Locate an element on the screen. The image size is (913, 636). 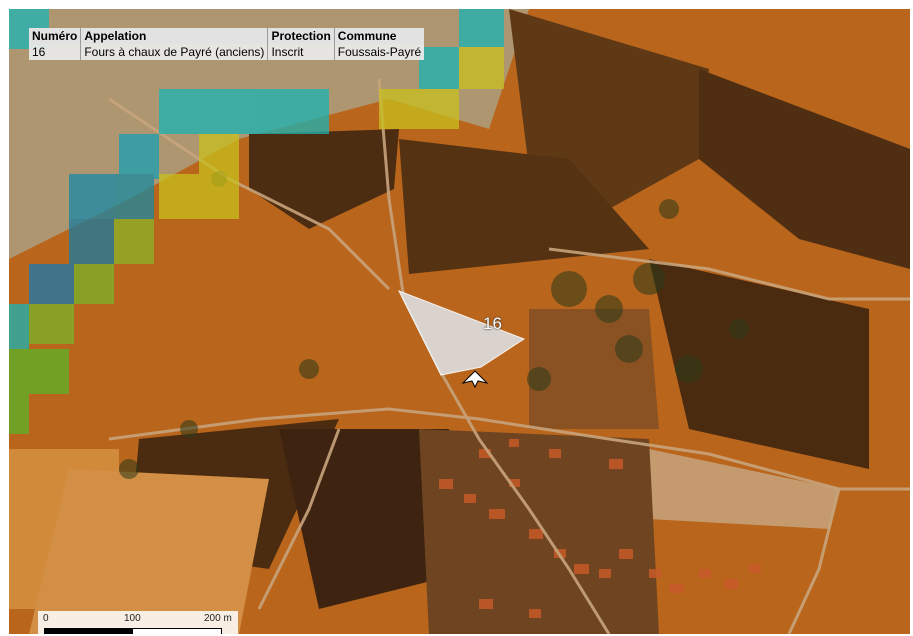
table-cell: Inscrit is located at coordinates (301, 52).